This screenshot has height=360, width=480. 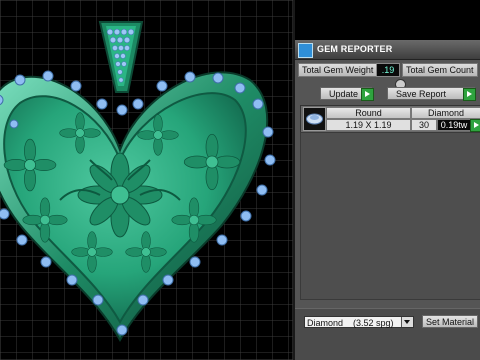 I want to click on save-report-play-icon, so click(x=469, y=94).